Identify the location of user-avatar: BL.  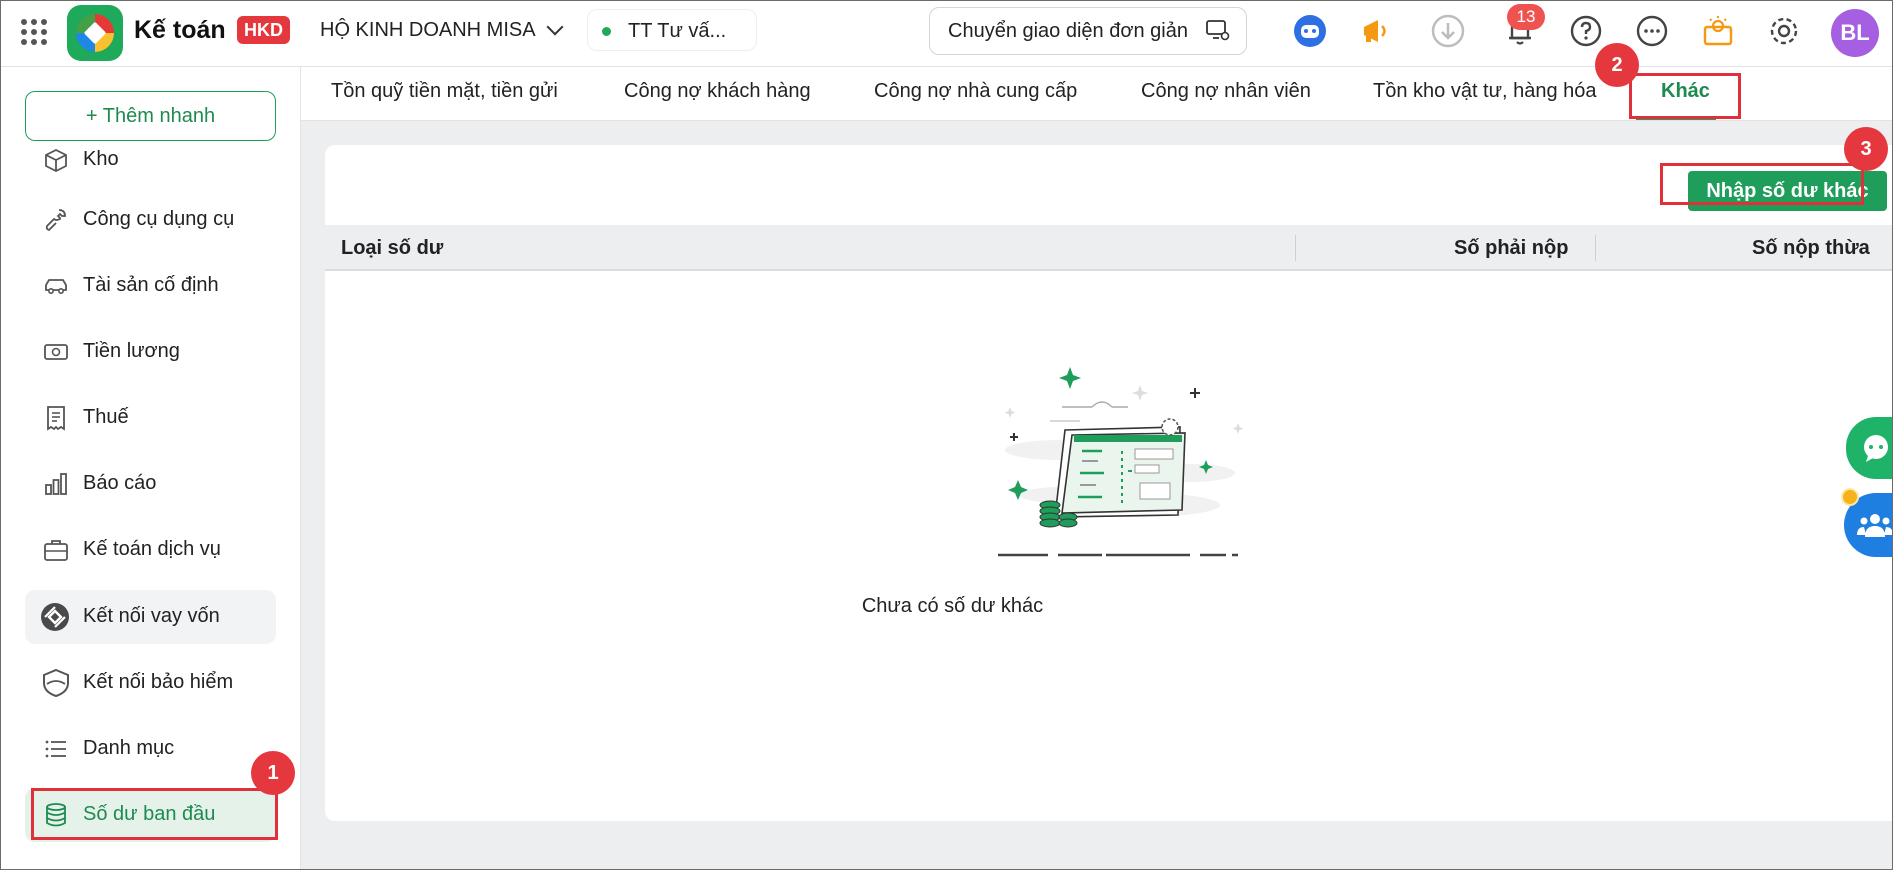
(1855, 33).